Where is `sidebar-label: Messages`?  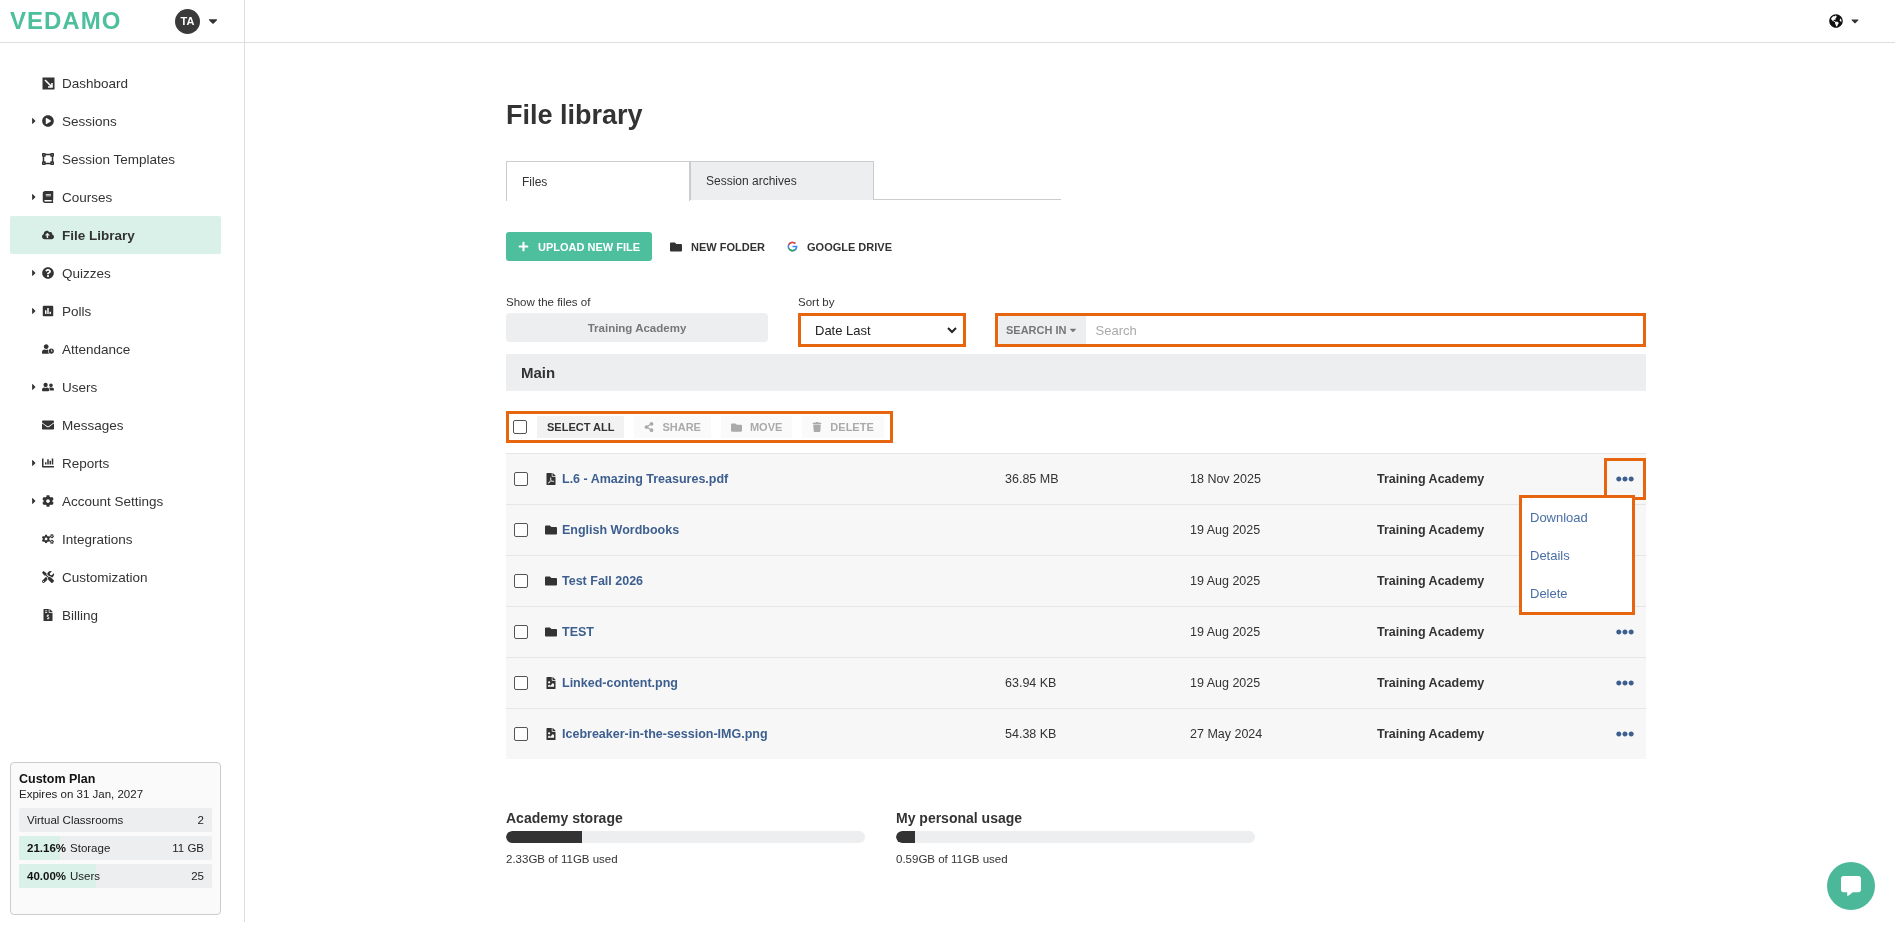 sidebar-label: Messages is located at coordinates (93, 425).